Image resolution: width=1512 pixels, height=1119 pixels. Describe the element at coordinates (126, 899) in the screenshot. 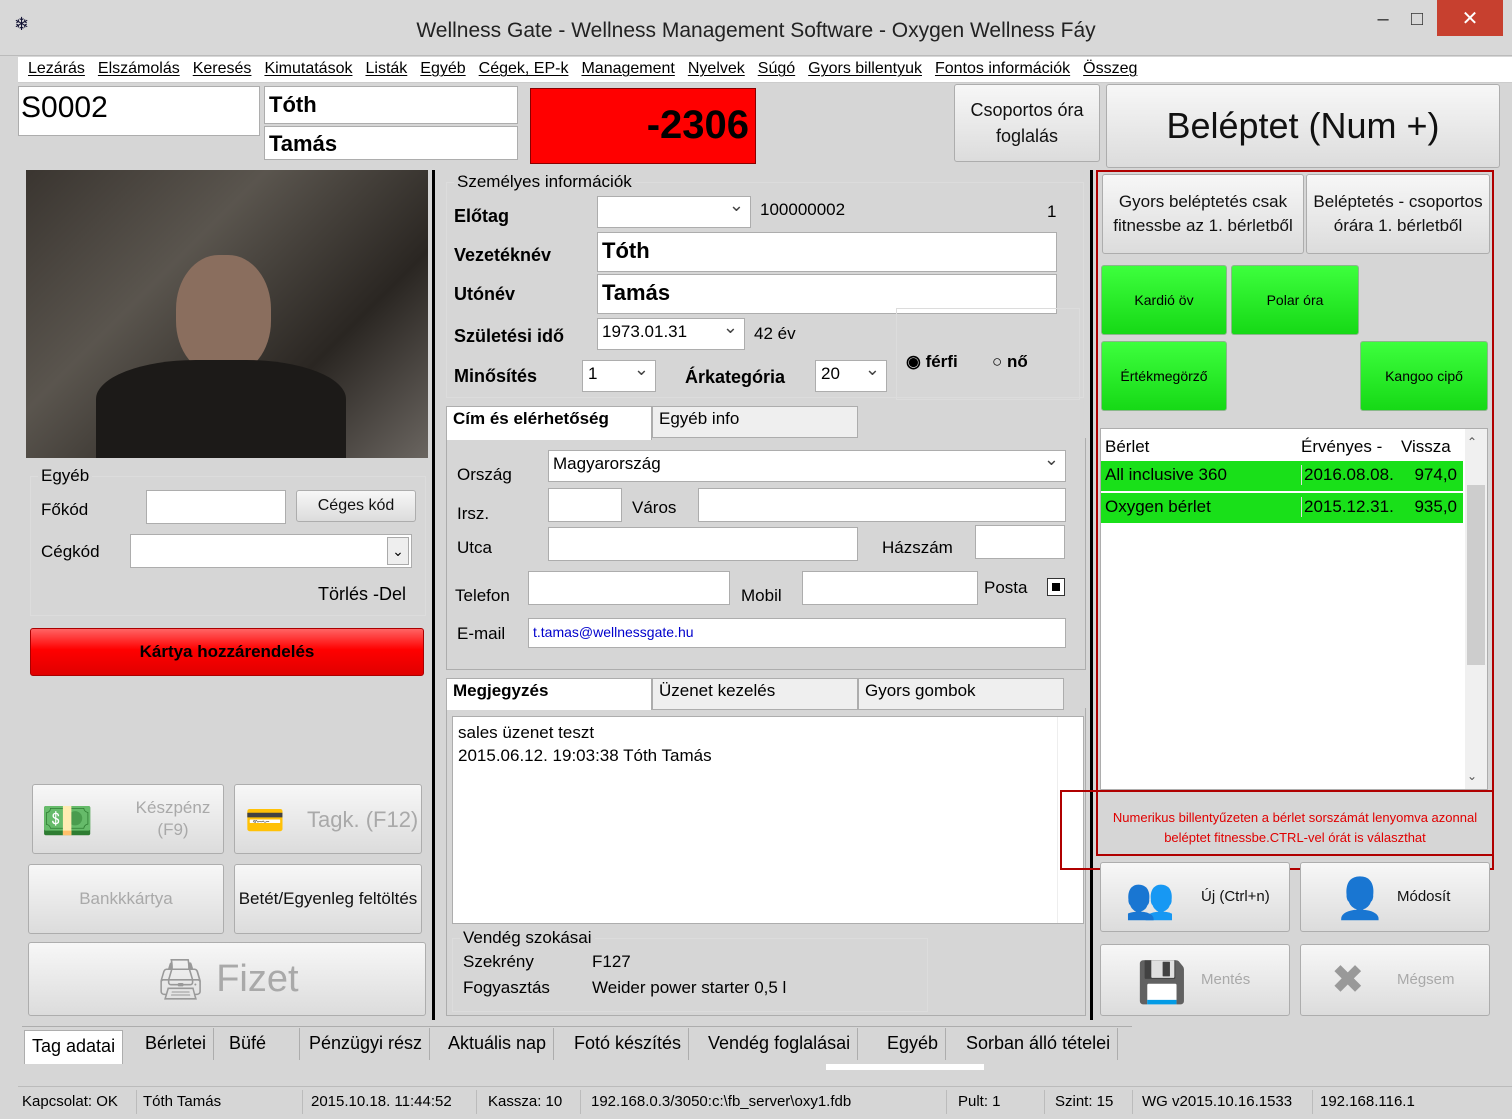

I see `bankcard-button: Bankkkártya` at that location.